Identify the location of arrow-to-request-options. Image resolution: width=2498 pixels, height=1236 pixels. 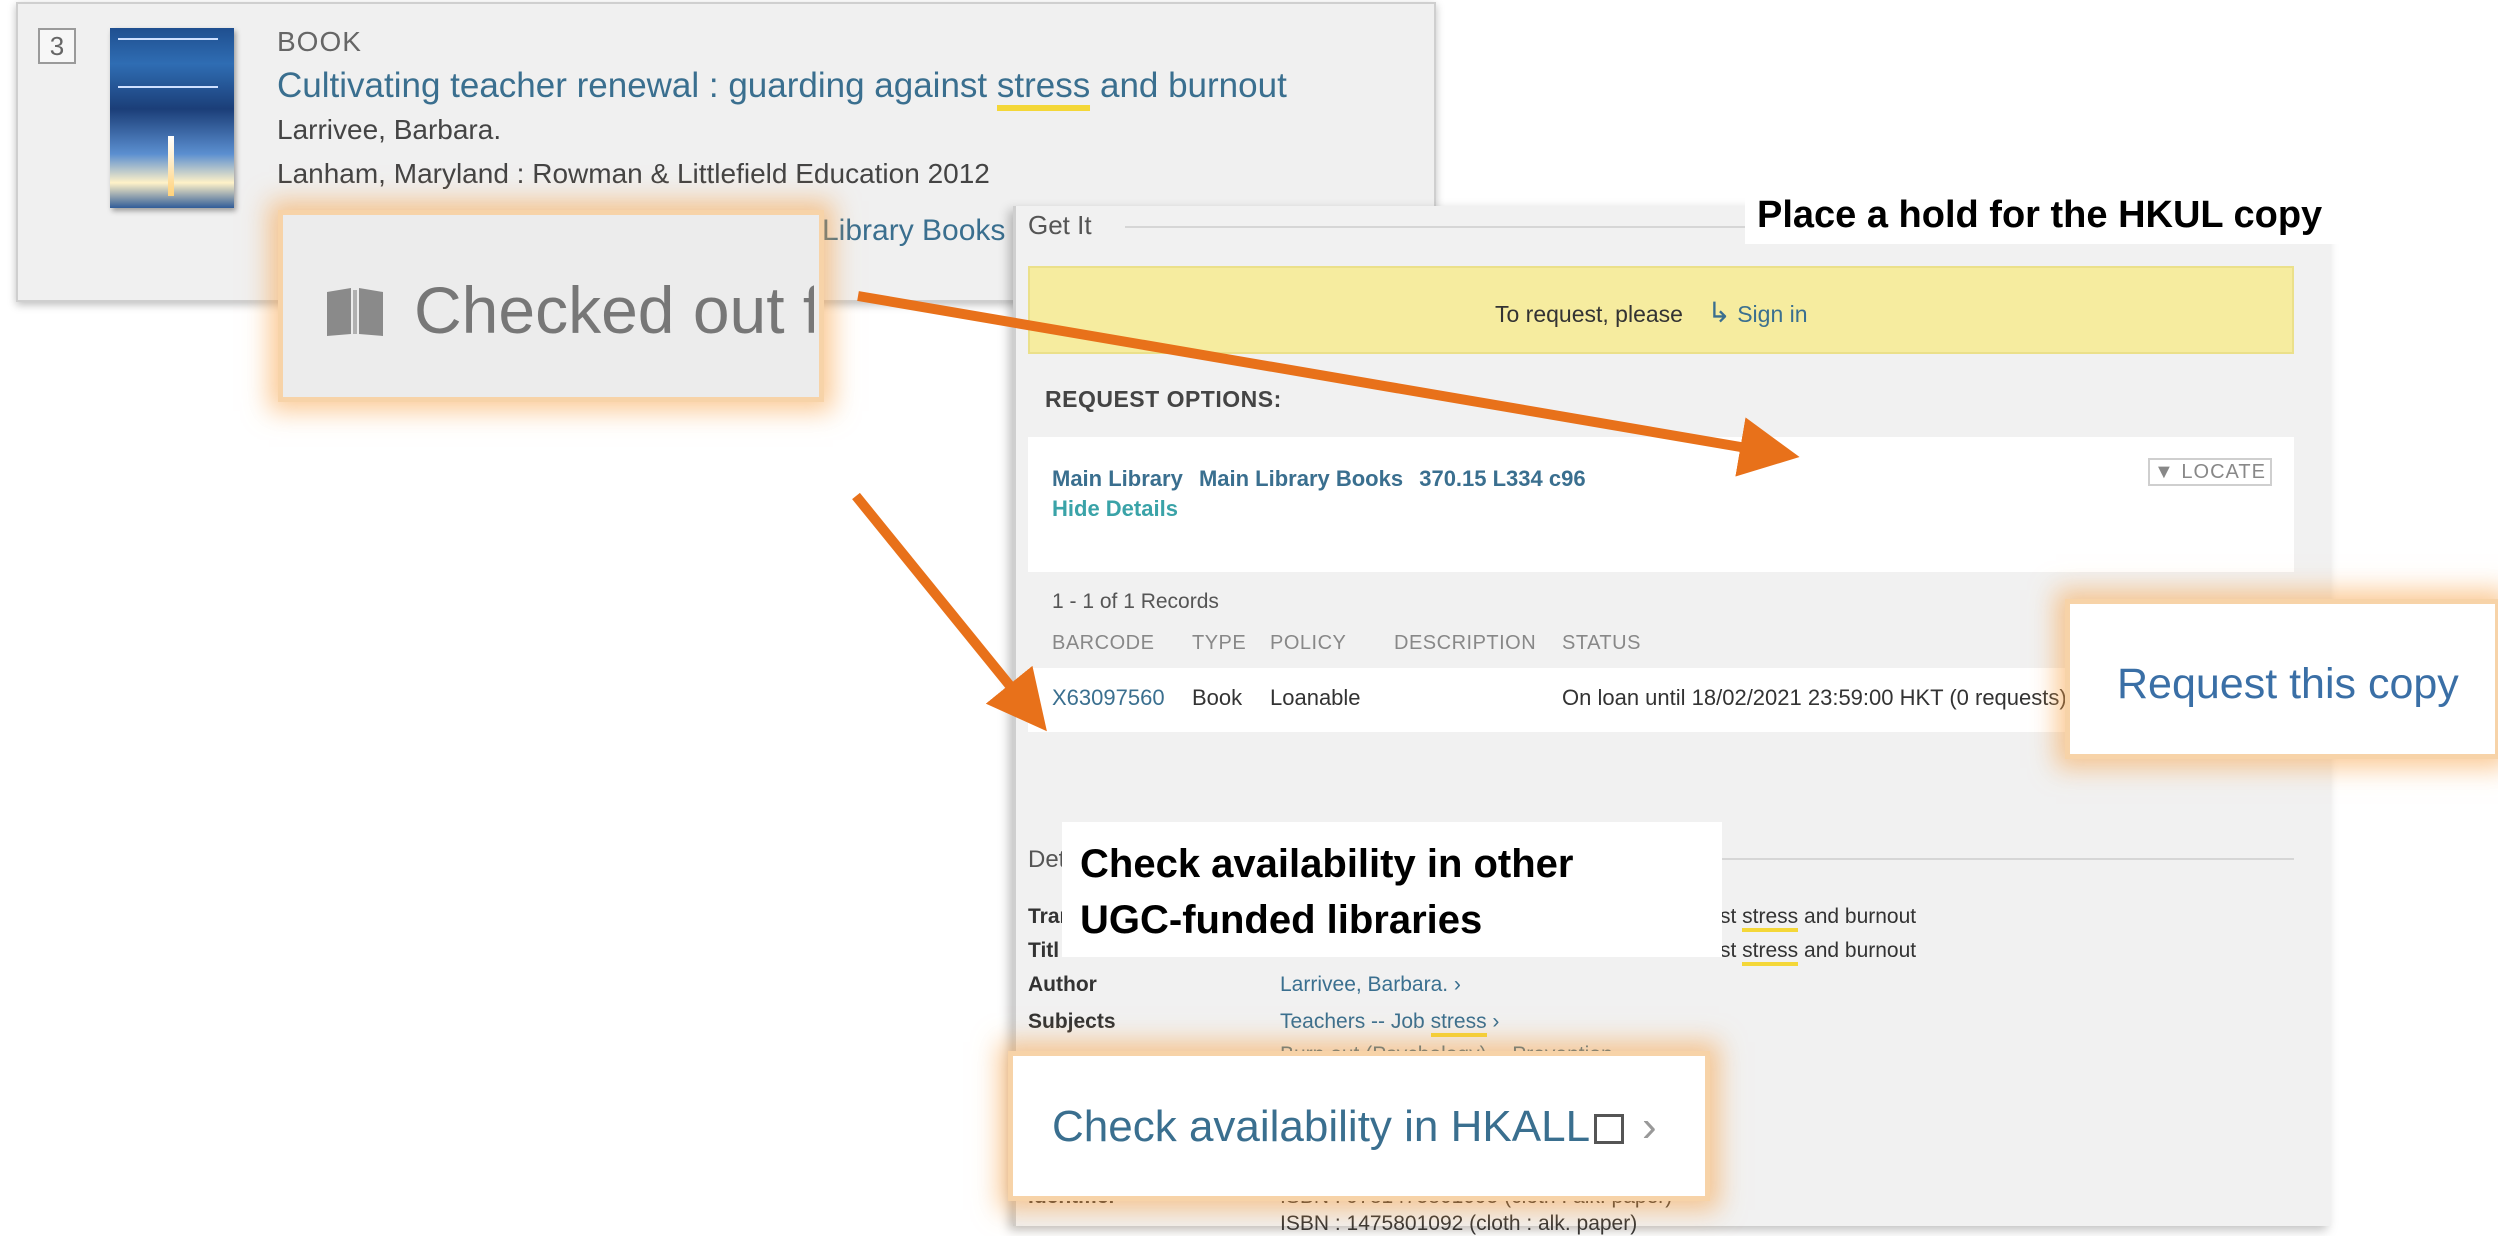
(1328, 384).